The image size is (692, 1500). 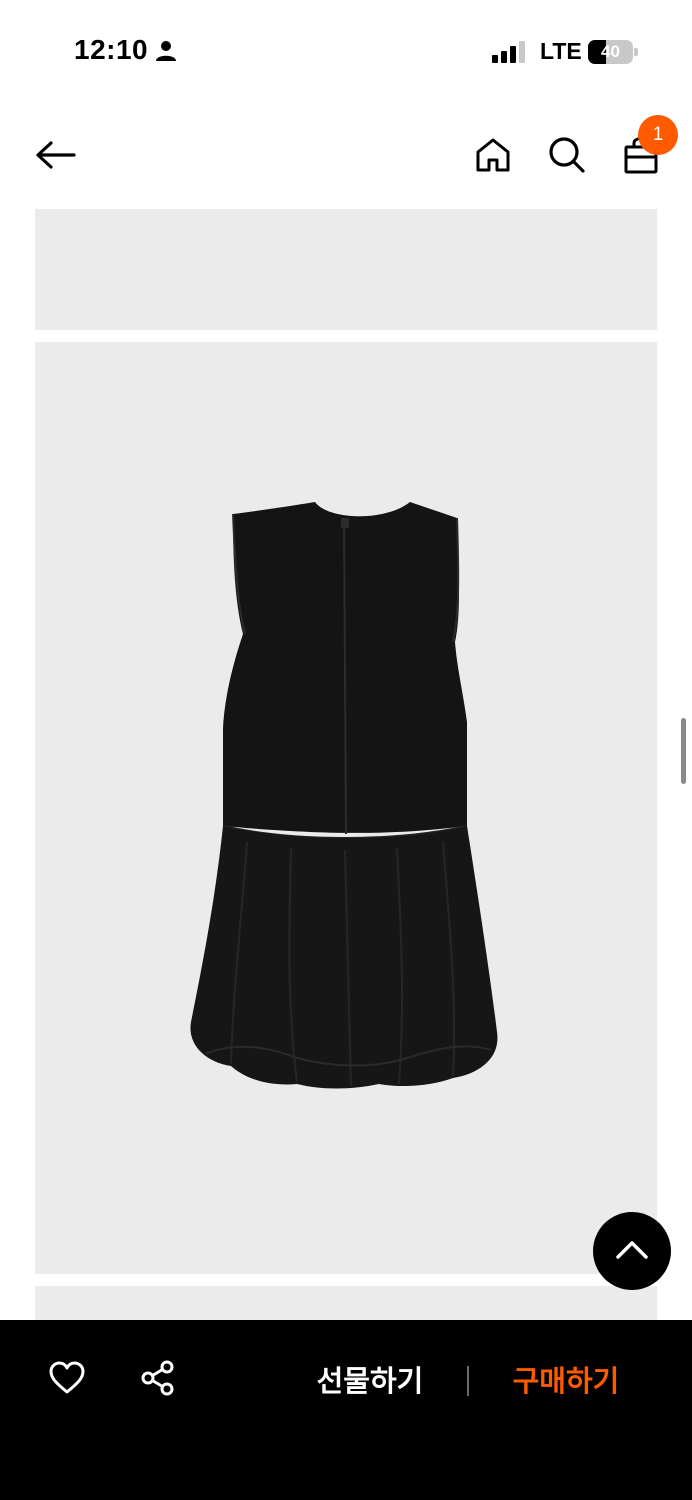 I want to click on like-button, so click(x=67, y=1380).